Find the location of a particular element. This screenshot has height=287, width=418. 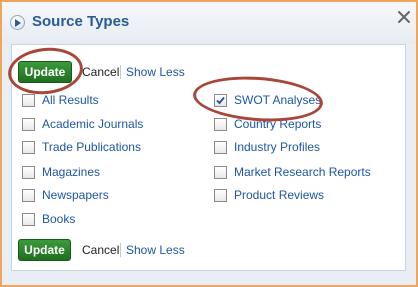

dialog-title: Source Types is located at coordinates (81, 21).